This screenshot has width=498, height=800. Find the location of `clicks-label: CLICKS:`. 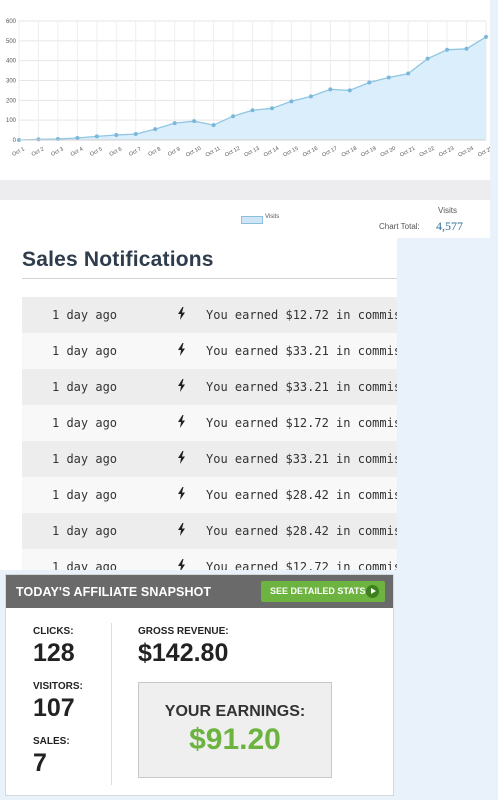

clicks-label: CLICKS: is located at coordinates (53, 631).